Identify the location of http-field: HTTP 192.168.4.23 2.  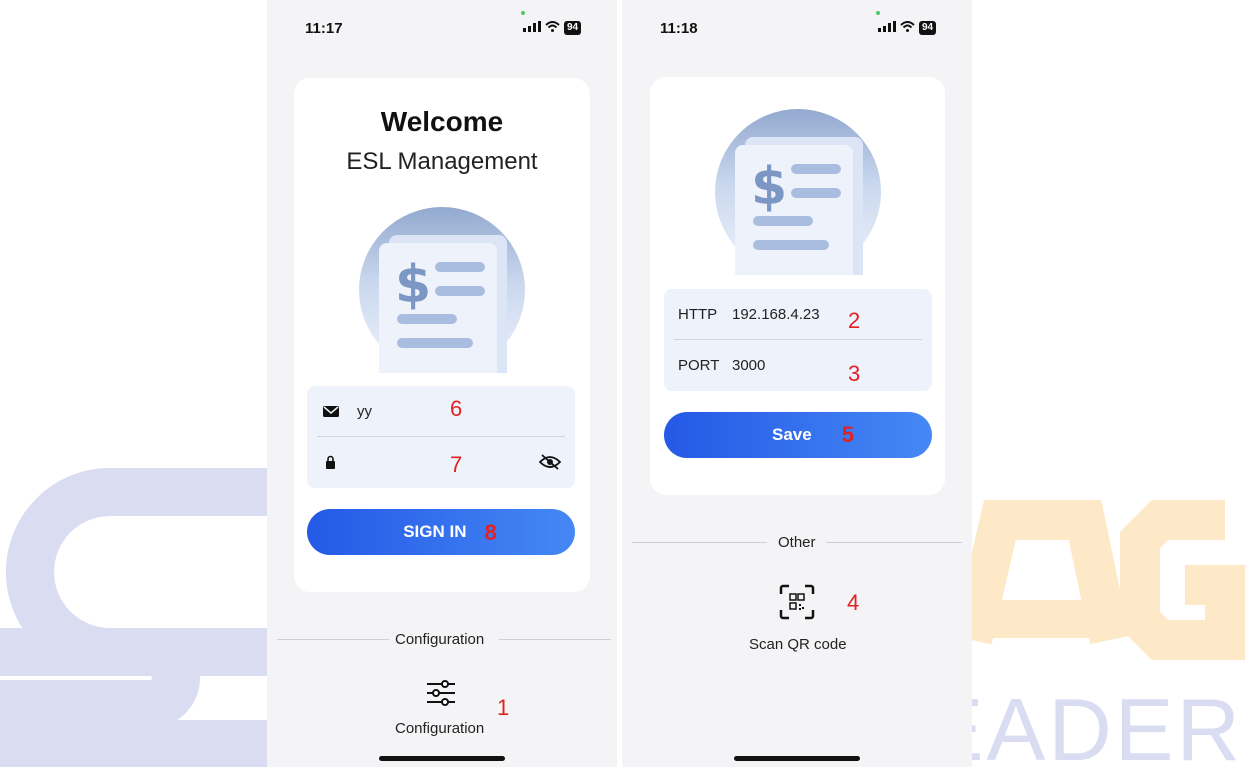
(798, 314).